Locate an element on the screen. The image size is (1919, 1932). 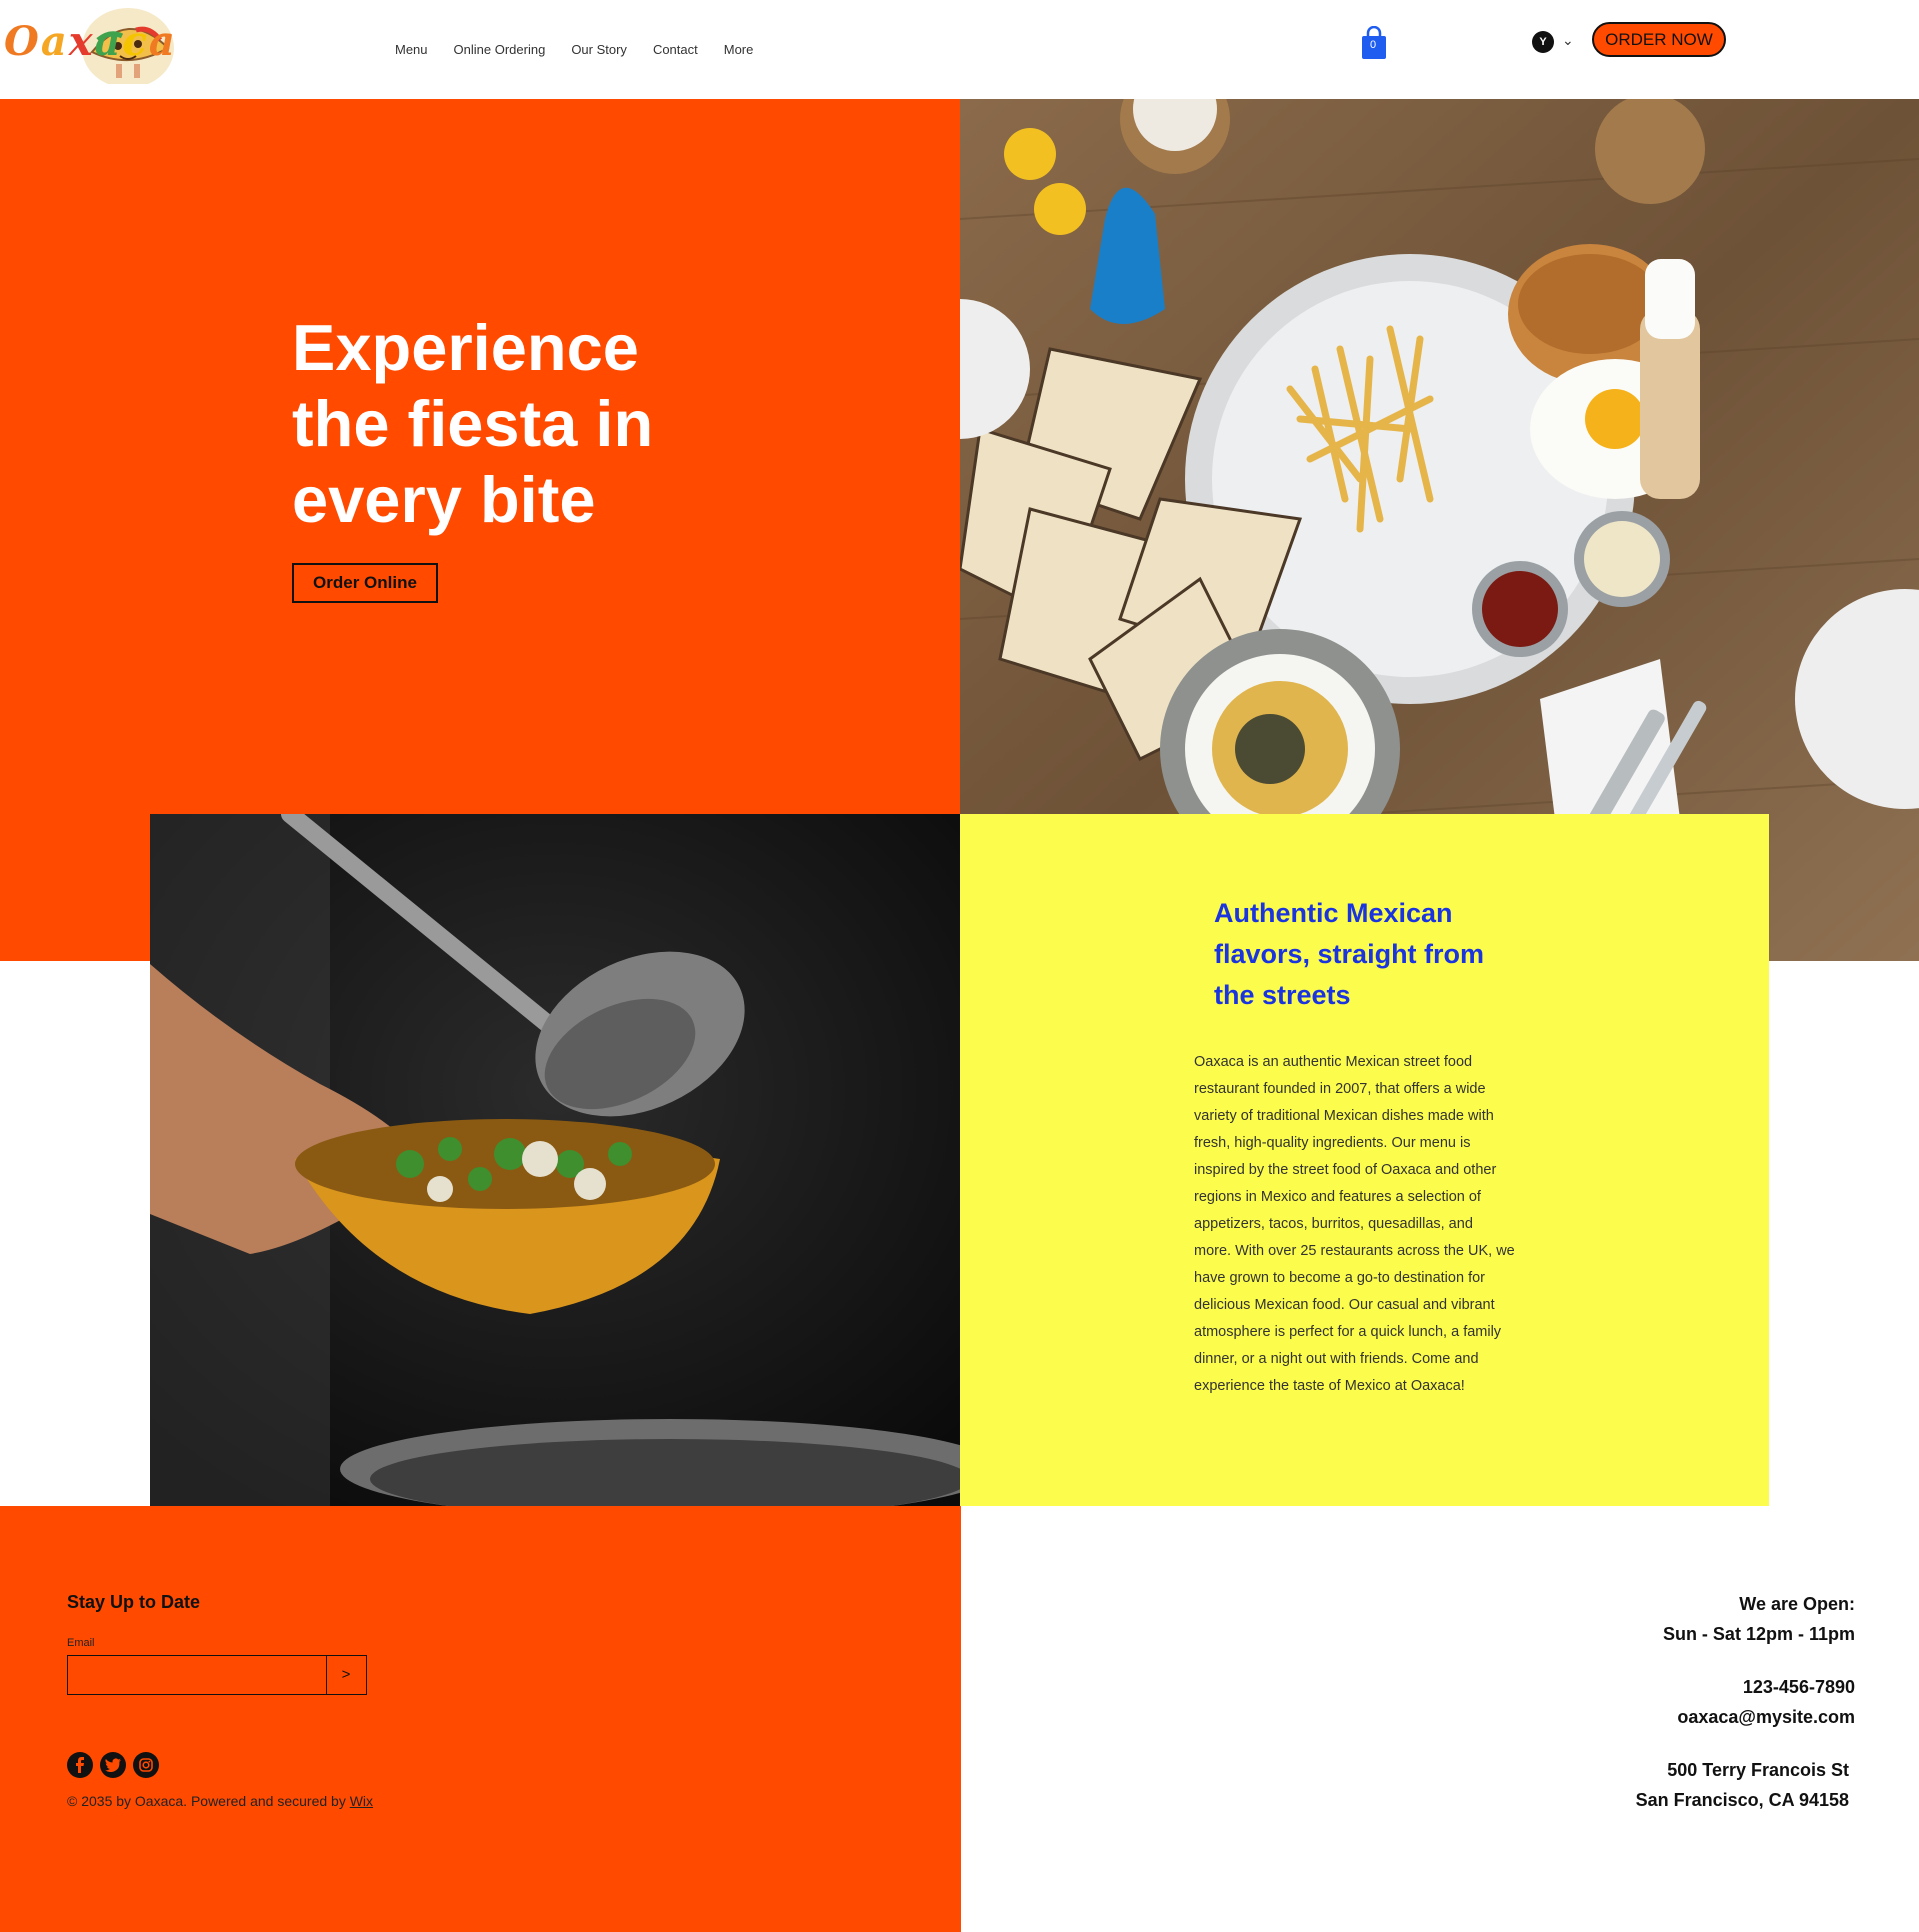
twitter-icon is located at coordinates (113, 1765).